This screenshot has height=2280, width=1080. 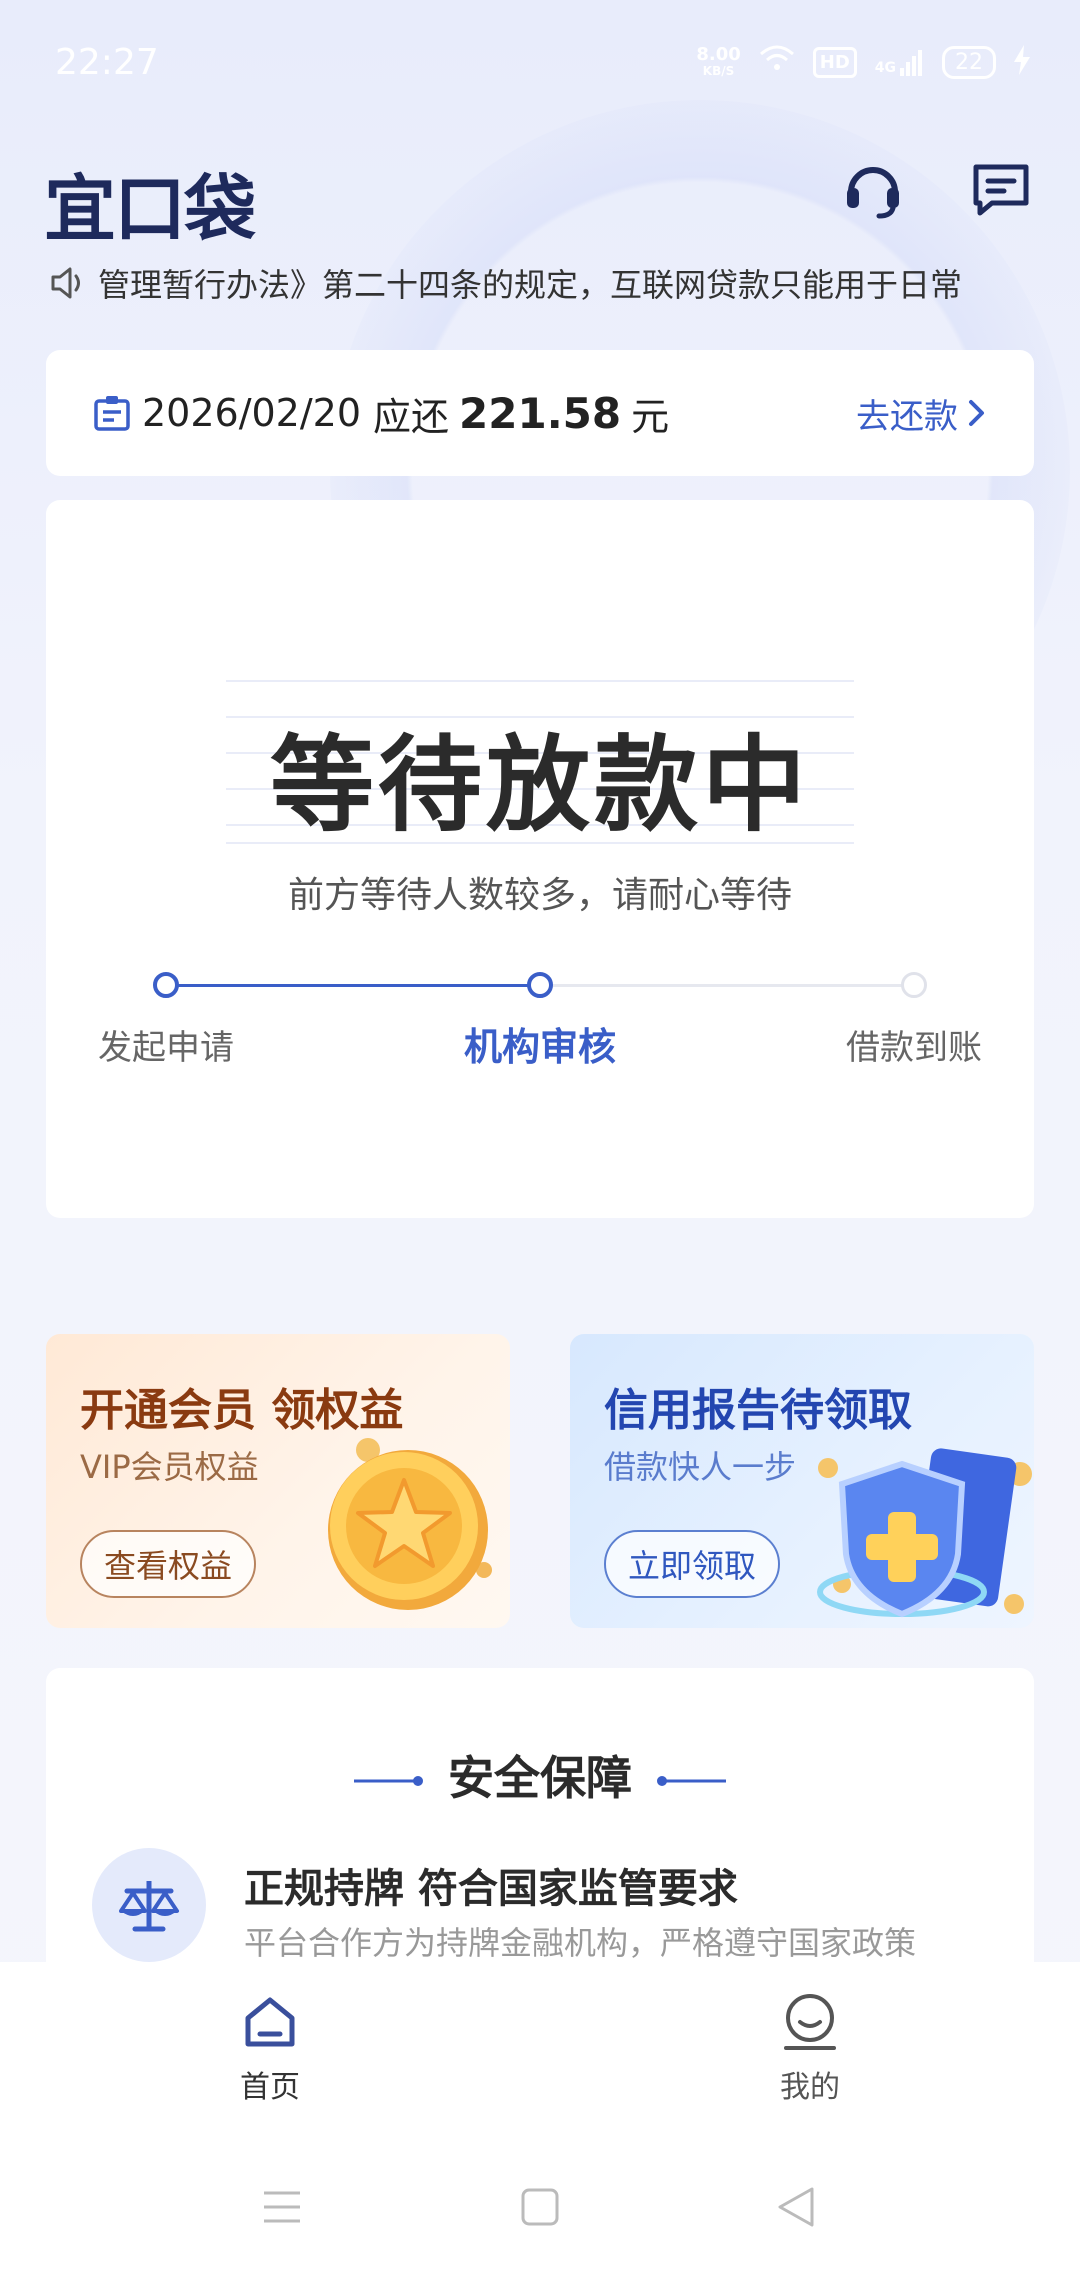 What do you see at coordinates (68, 283) in the screenshot?
I see `speaker-icon` at bounding box center [68, 283].